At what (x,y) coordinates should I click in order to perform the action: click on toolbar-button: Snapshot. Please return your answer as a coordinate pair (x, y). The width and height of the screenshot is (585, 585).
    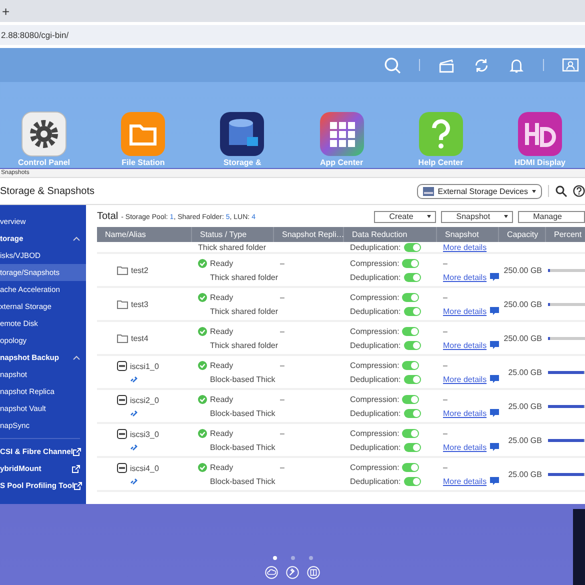
    Looking at the image, I should click on (477, 216).